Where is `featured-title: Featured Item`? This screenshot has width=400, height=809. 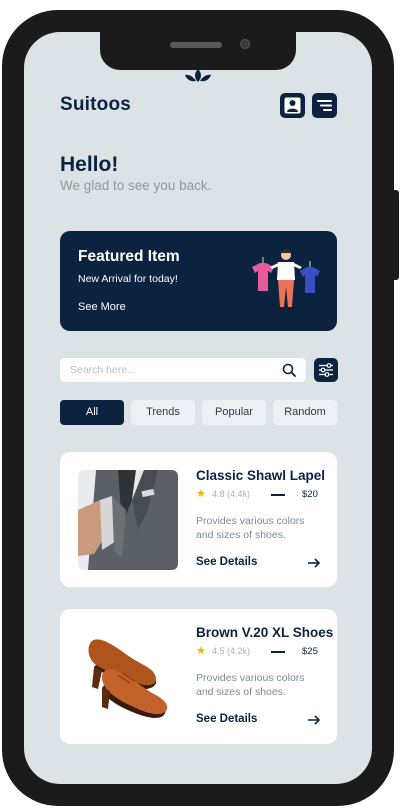
featured-title: Featured Item is located at coordinates (129, 256).